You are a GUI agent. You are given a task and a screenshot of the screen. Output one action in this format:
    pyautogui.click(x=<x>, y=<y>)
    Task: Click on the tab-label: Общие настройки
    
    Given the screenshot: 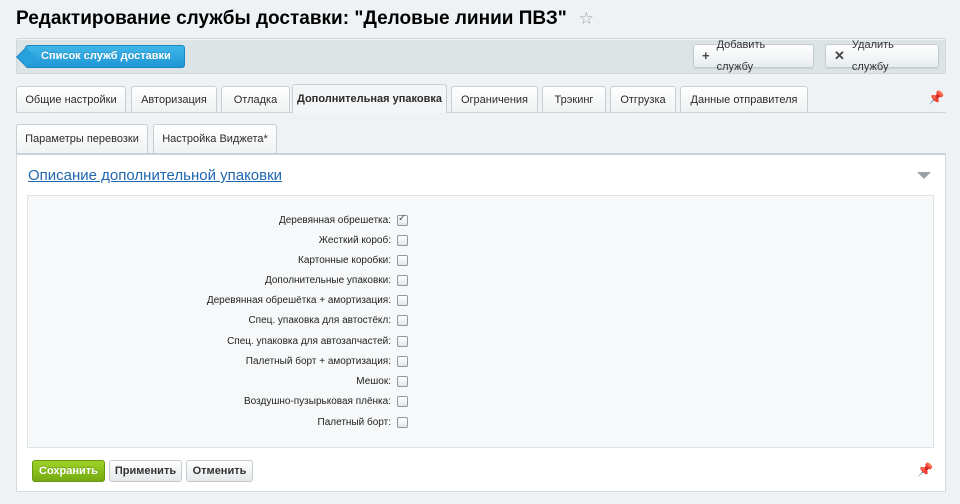 What is the action you would take?
    pyautogui.click(x=71, y=100)
    